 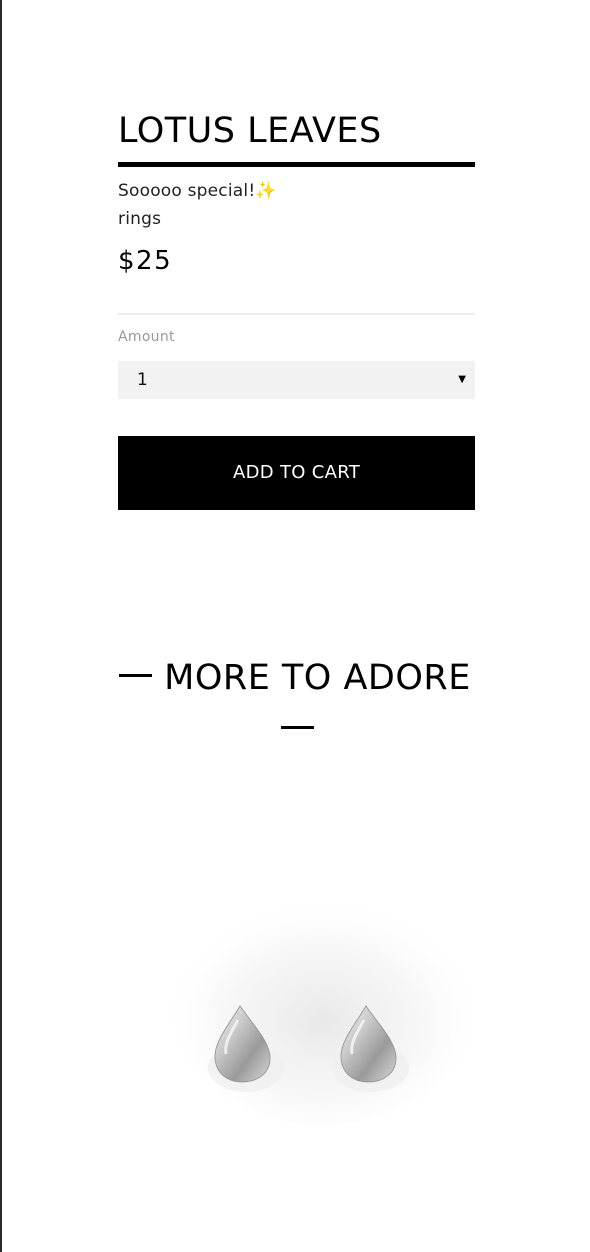 I want to click on more-to-adore-heading: MORE TO ADORE, so click(x=295, y=678).